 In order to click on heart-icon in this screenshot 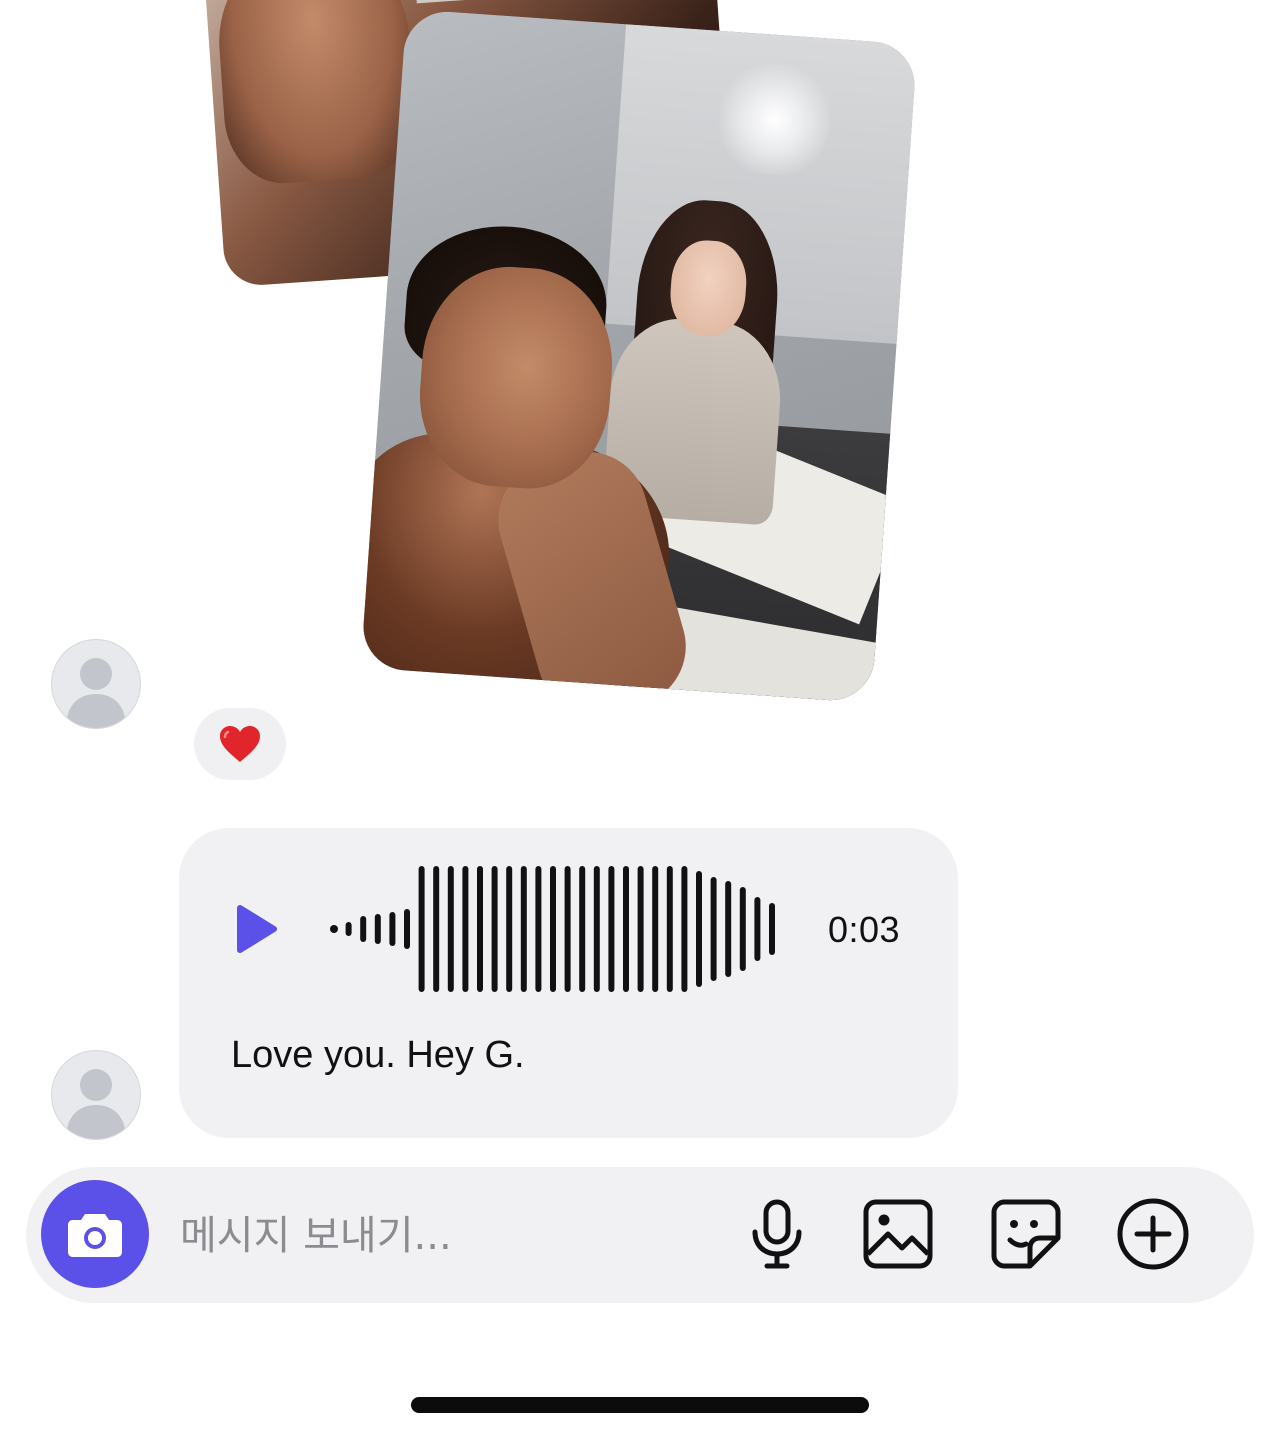, I will do `click(240, 744)`.